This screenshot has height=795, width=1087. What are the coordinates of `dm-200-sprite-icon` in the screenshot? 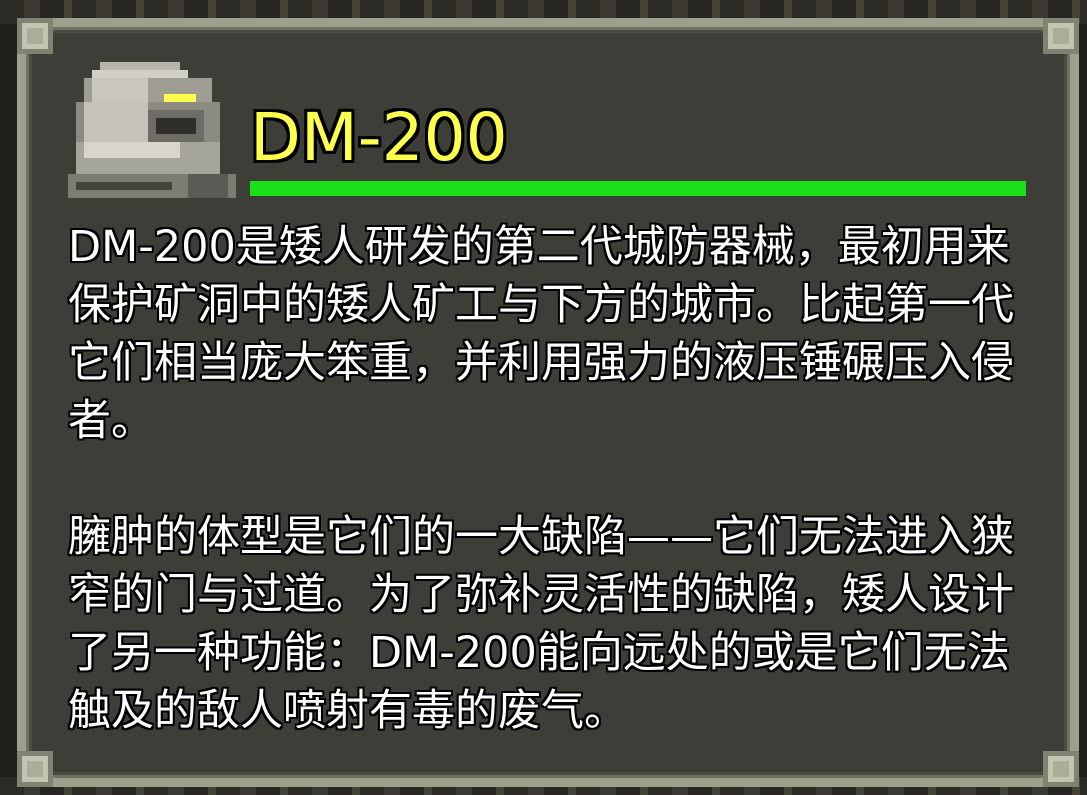 It's located at (152, 130).